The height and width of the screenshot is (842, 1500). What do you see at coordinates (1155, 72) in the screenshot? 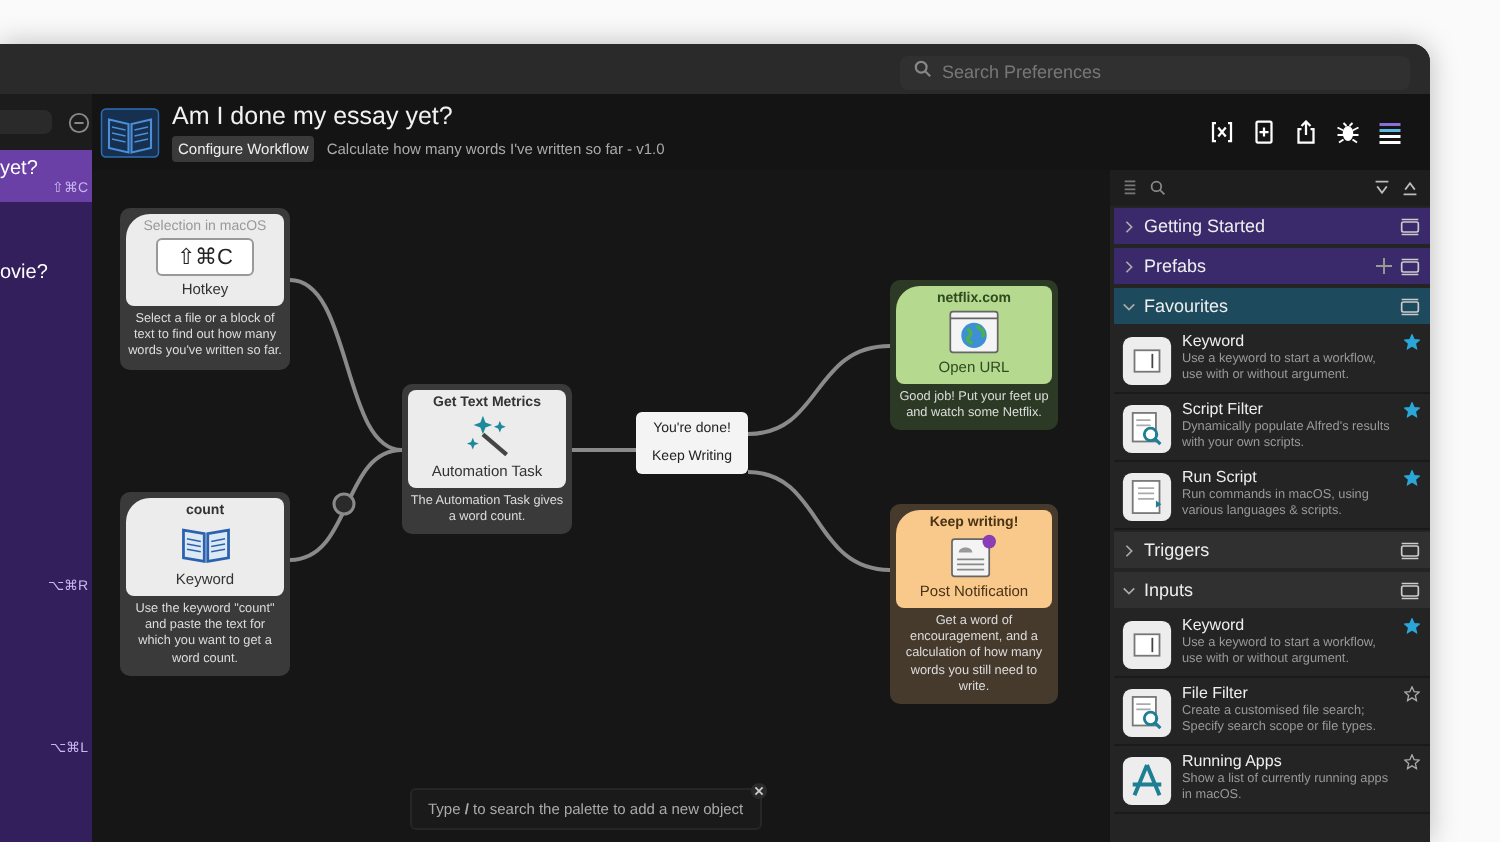
I see `search-field: Search Preferences` at bounding box center [1155, 72].